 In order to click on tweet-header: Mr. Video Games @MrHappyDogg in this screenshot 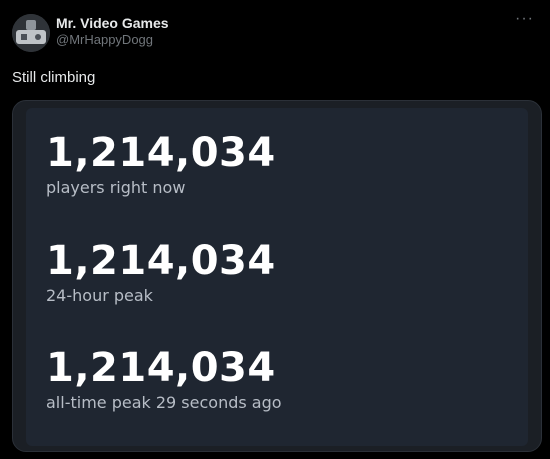, I will do `click(90, 33)`.